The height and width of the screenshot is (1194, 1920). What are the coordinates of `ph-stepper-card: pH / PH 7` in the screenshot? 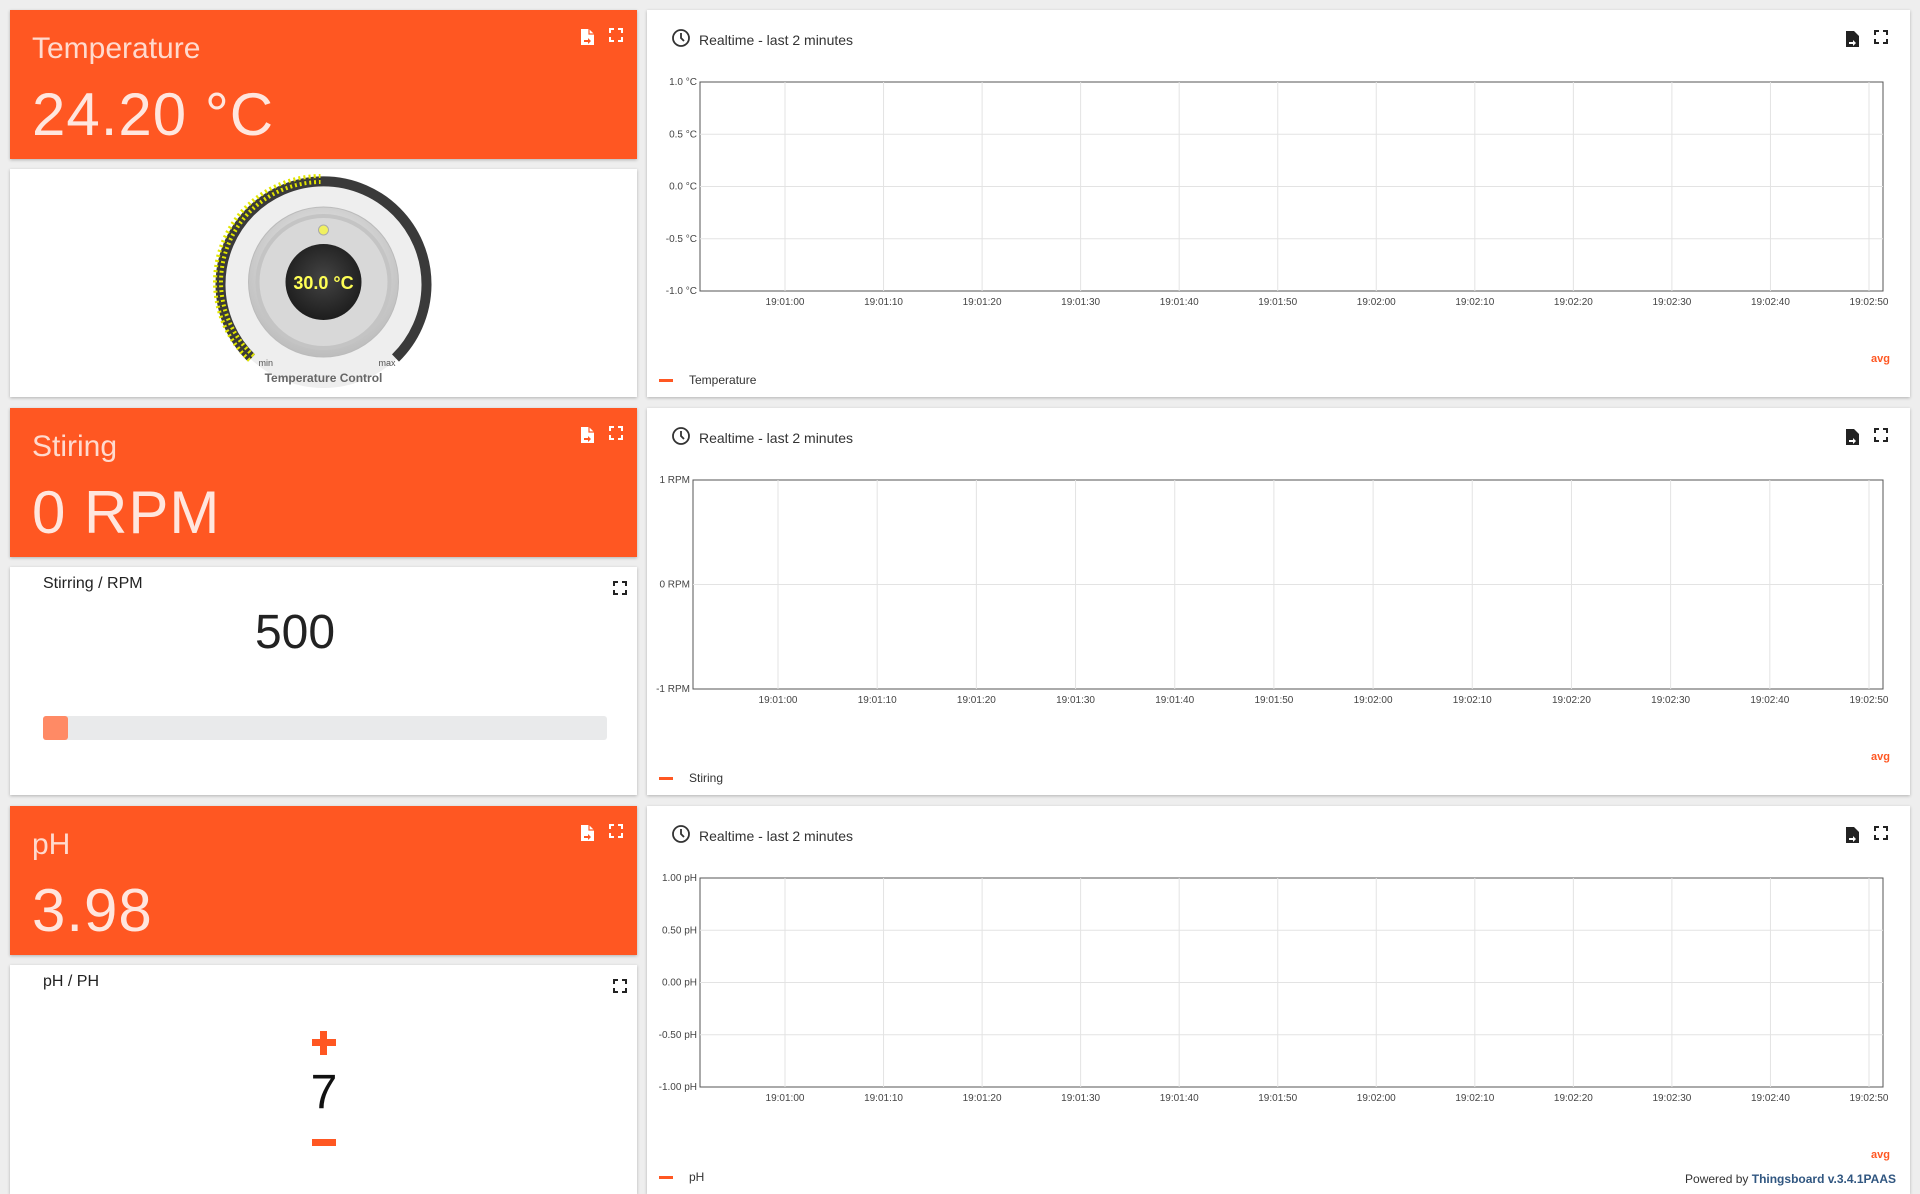 It's located at (323, 1079).